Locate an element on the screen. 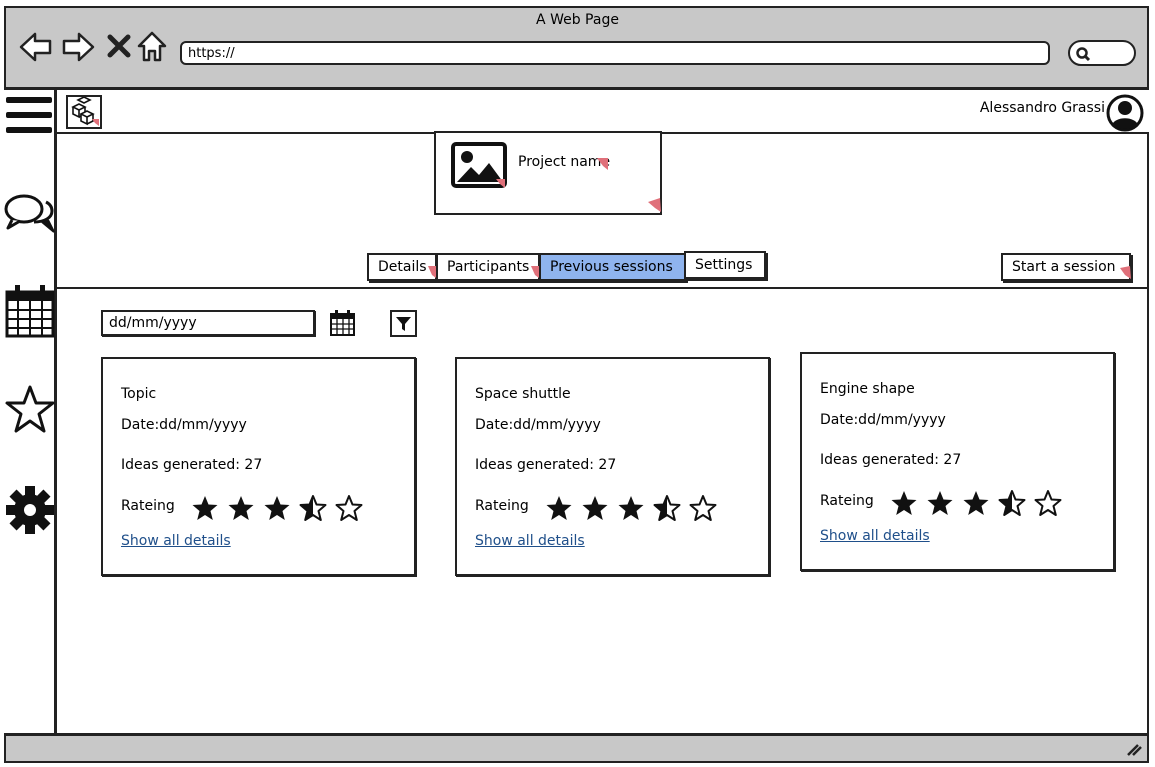 Image resolution: width=1155 pixels, height=767 pixels. close-x-icon is located at coordinates (119, 46).